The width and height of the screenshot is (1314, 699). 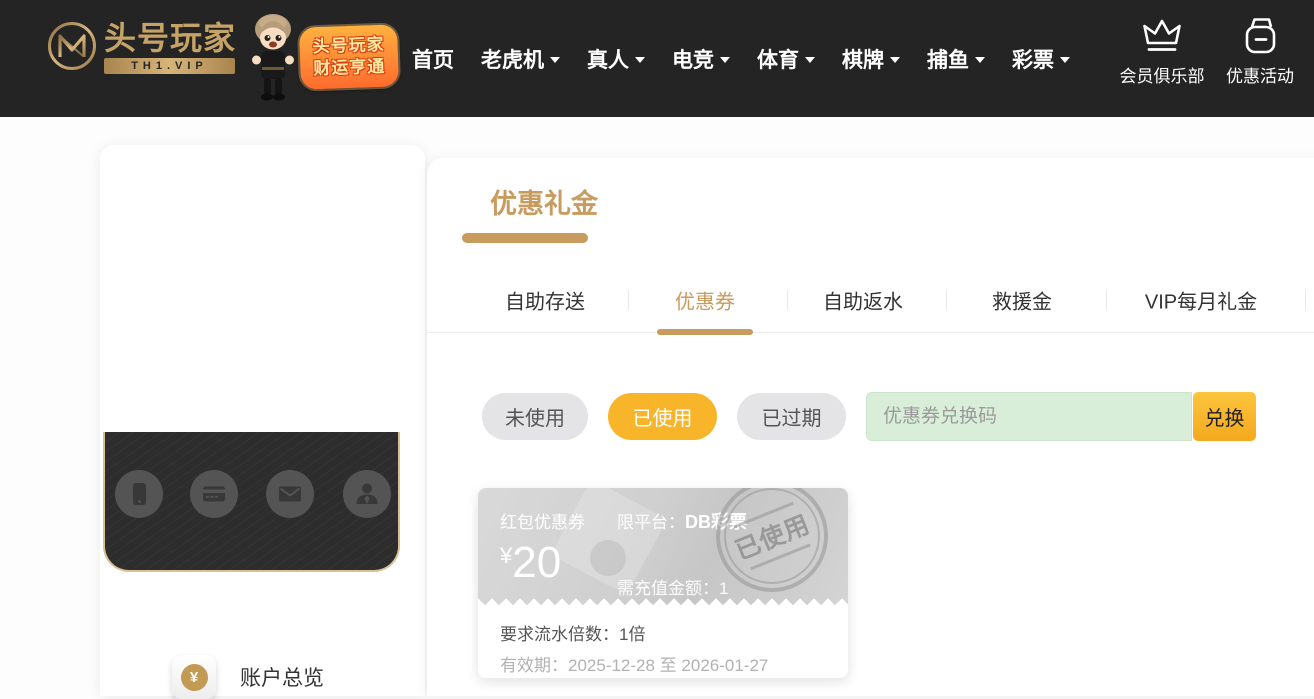 I want to click on shortcut-label: 优惠活动, so click(x=1260, y=76).